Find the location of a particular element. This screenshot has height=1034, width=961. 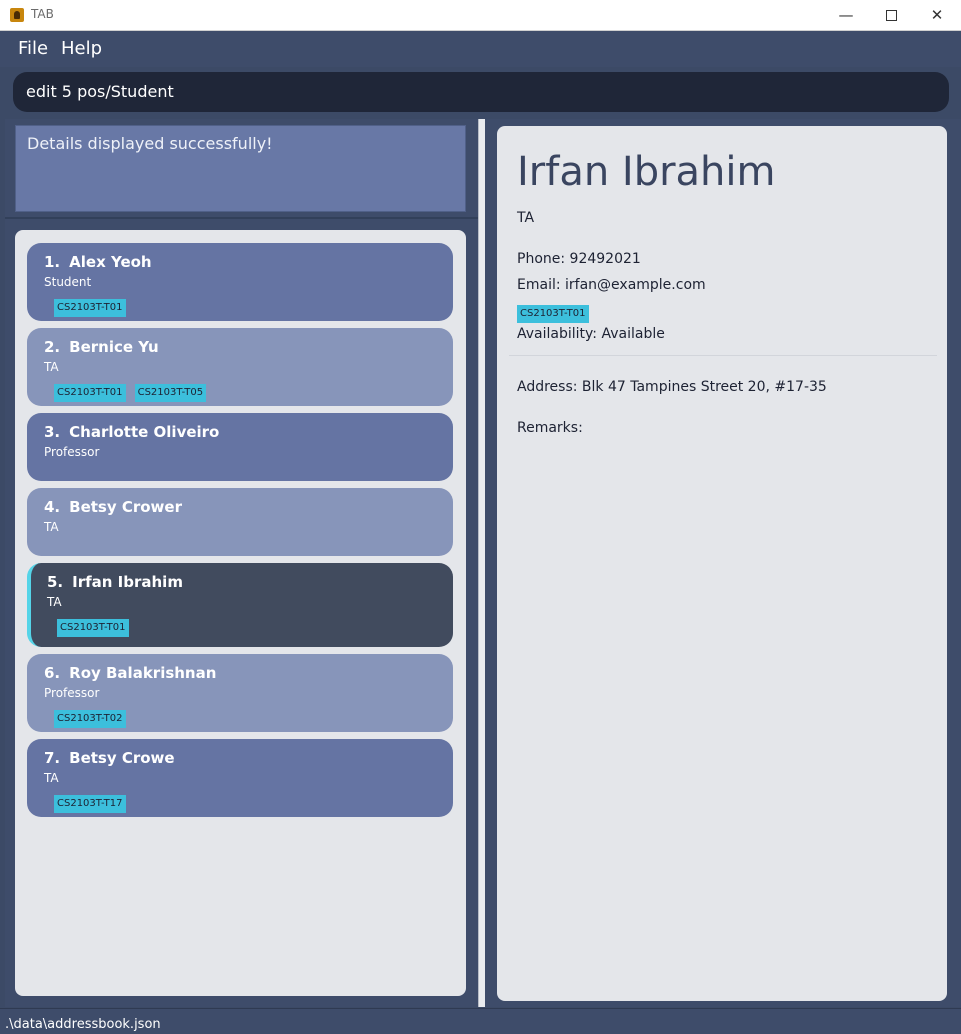

command-input: edit 5 pos/Student is located at coordinates (481, 92).